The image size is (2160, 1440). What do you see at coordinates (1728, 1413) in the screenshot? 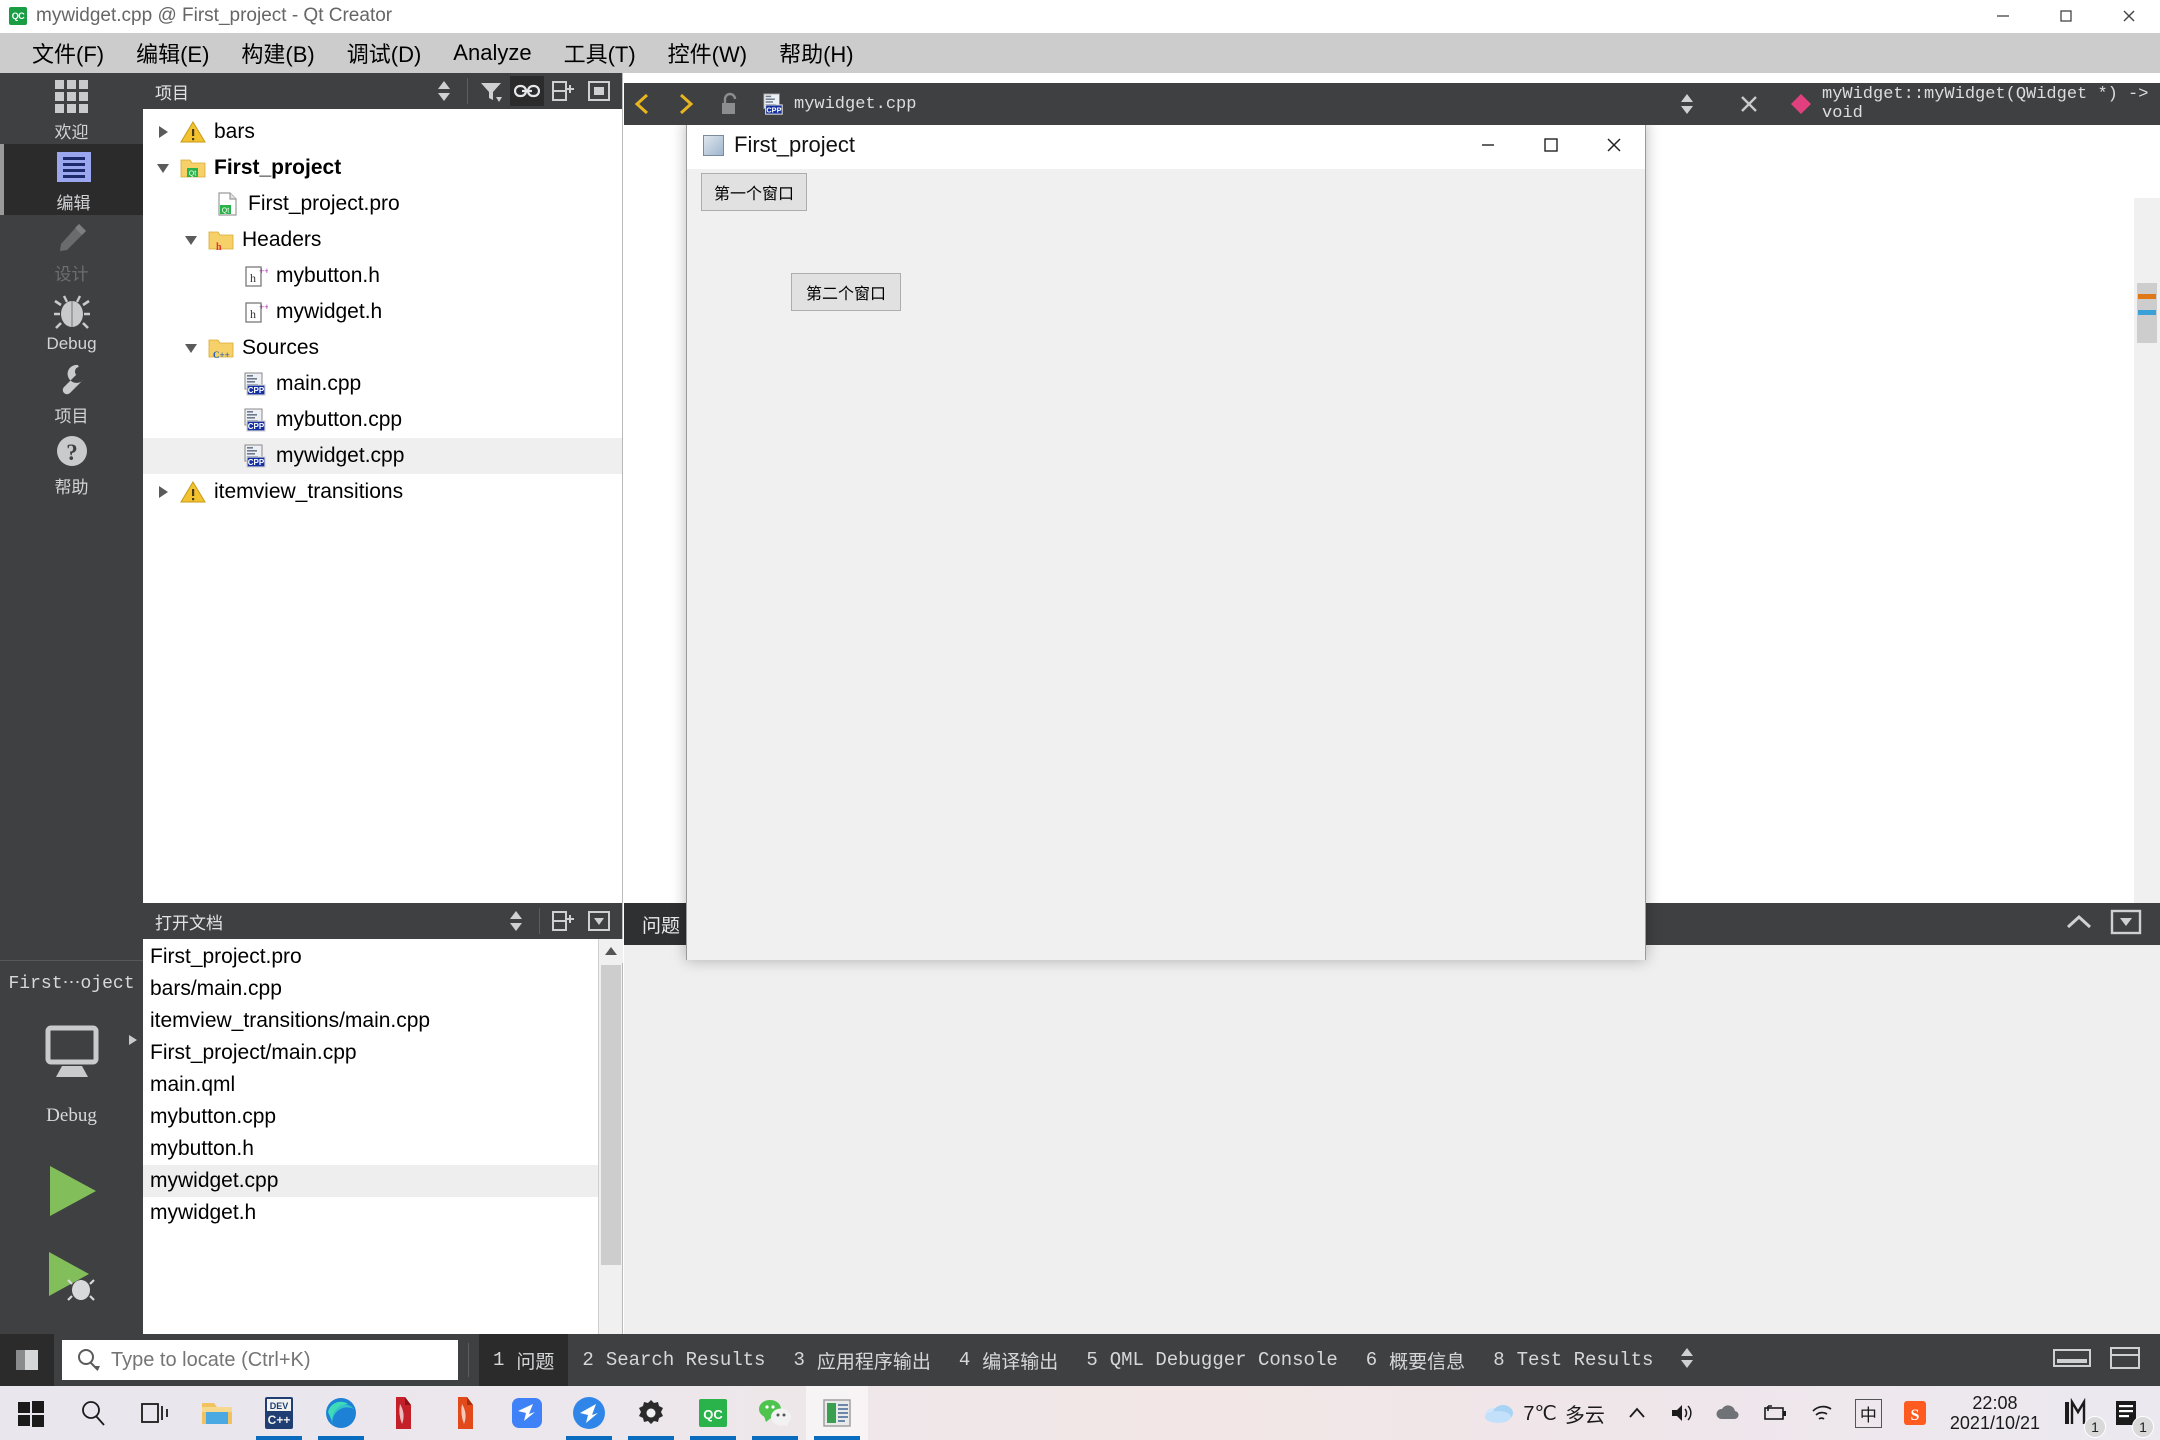
I see `cloud-sync-icon` at bounding box center [1728, 1413].